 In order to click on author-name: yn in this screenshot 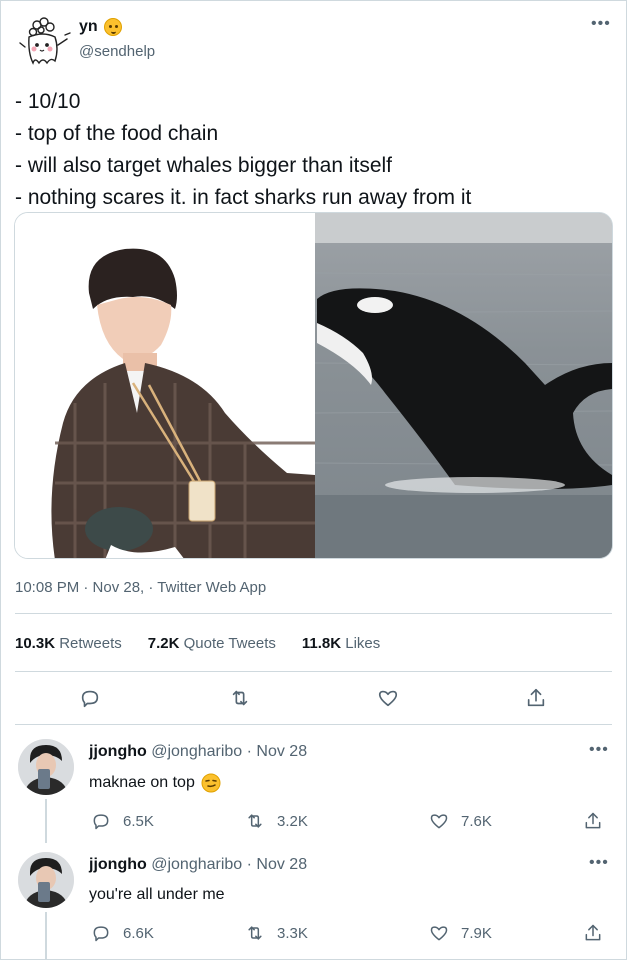, I will do `click(100, 27)`.